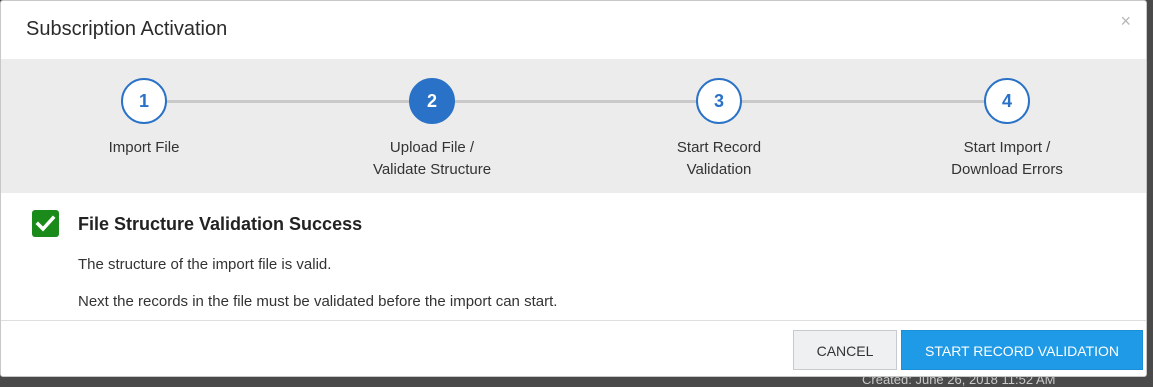  What do you see at coordinates (845, 350) in the screenshot?
I see `cancel-button: CANCEL` at bounding box center [845, 350].